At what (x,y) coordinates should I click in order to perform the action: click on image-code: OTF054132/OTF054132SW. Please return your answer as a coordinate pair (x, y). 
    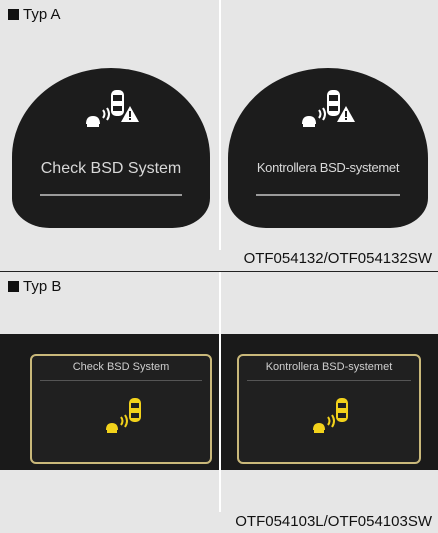
    Looking at the image, I should click on (337, 258).